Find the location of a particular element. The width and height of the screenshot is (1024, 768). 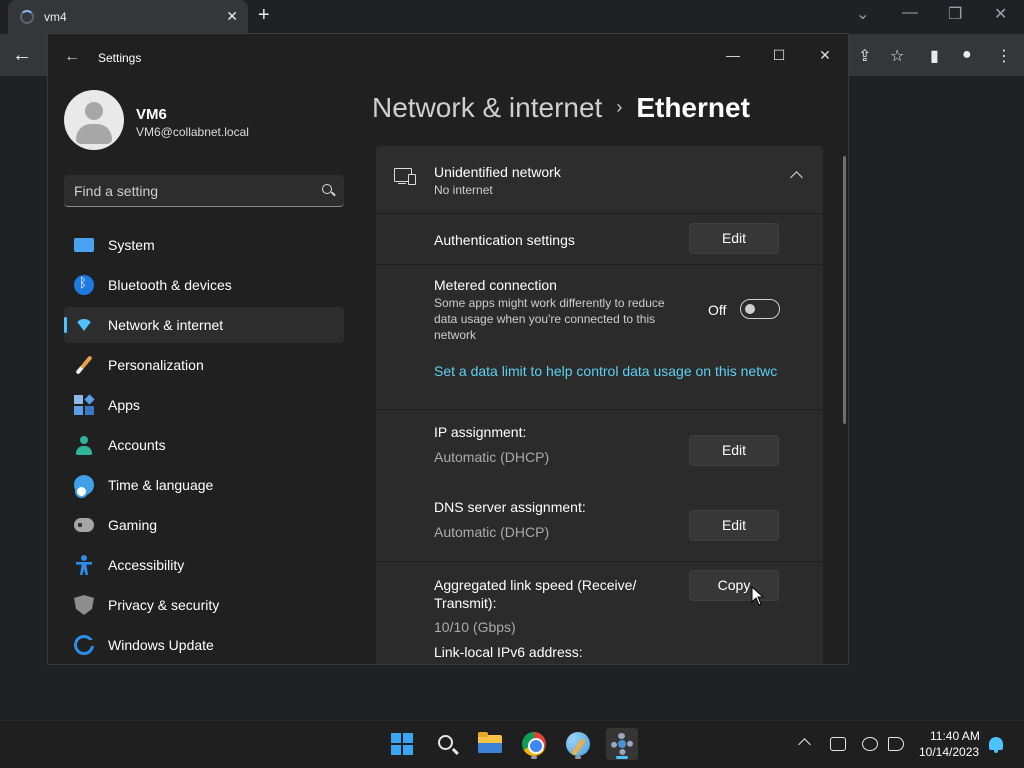

shield-icon is located at coordinates (84, 605).